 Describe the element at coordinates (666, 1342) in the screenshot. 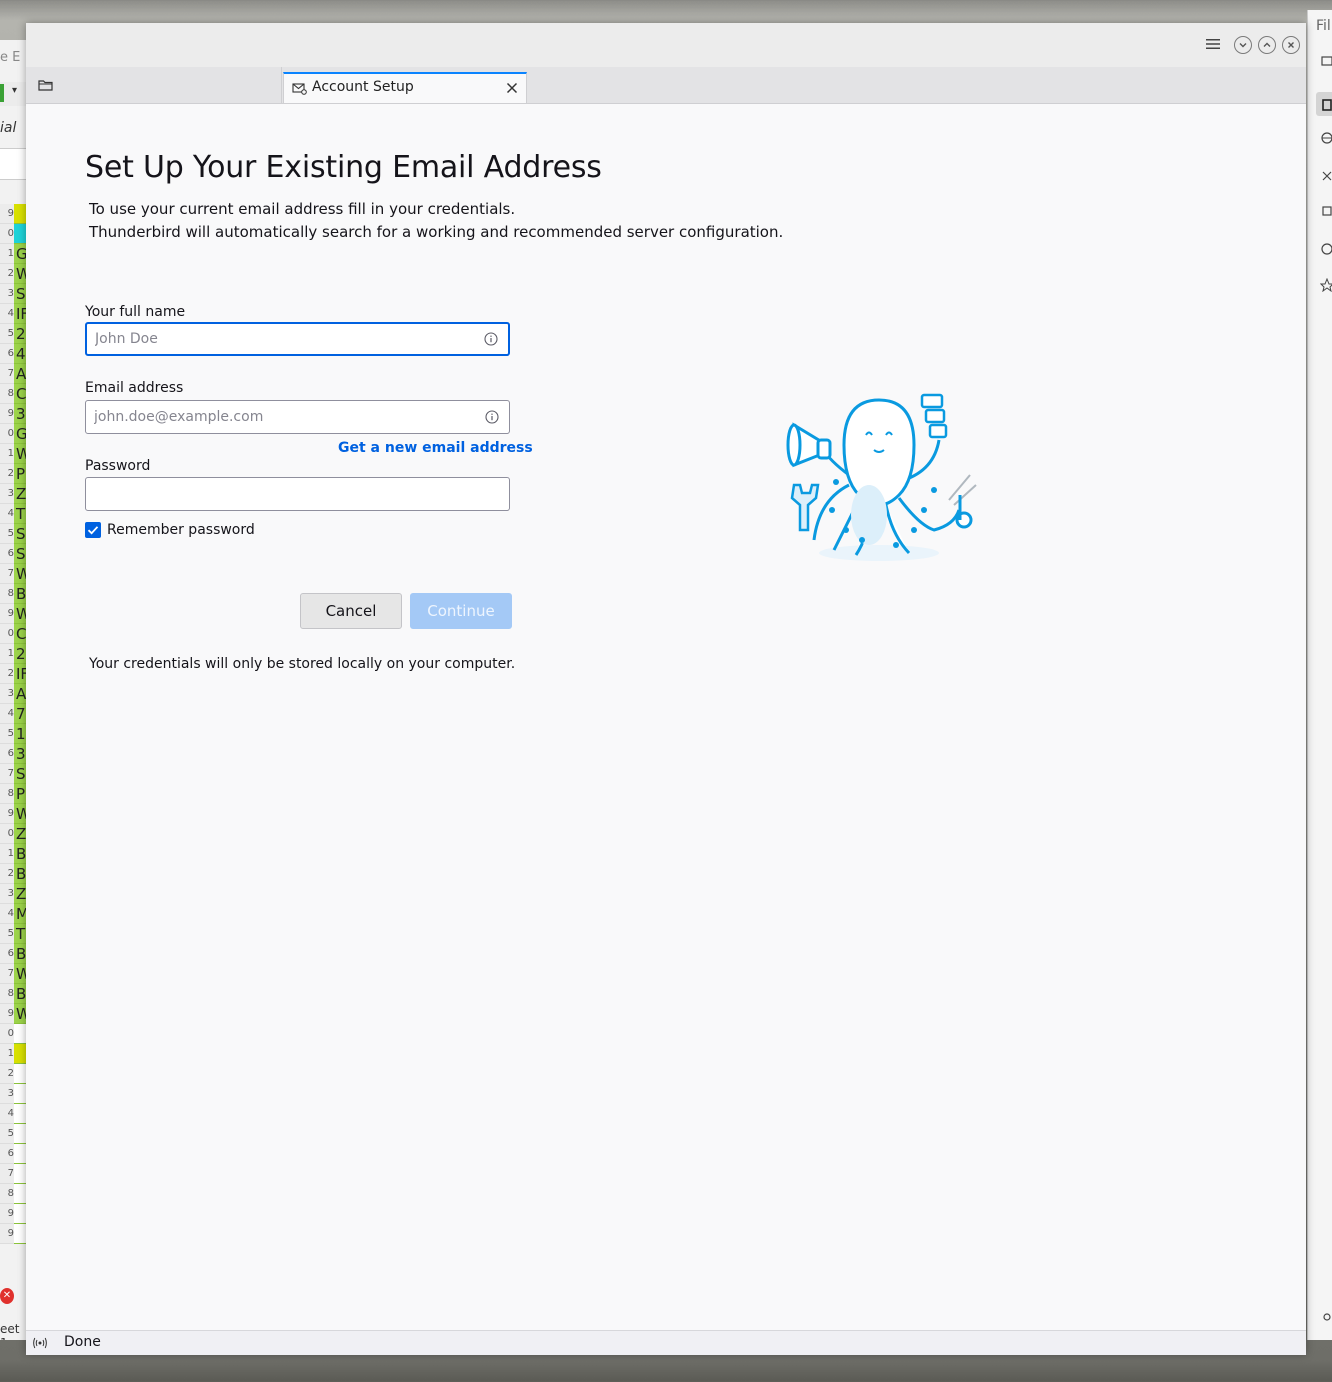

I see `status-bar: Done` at that location.